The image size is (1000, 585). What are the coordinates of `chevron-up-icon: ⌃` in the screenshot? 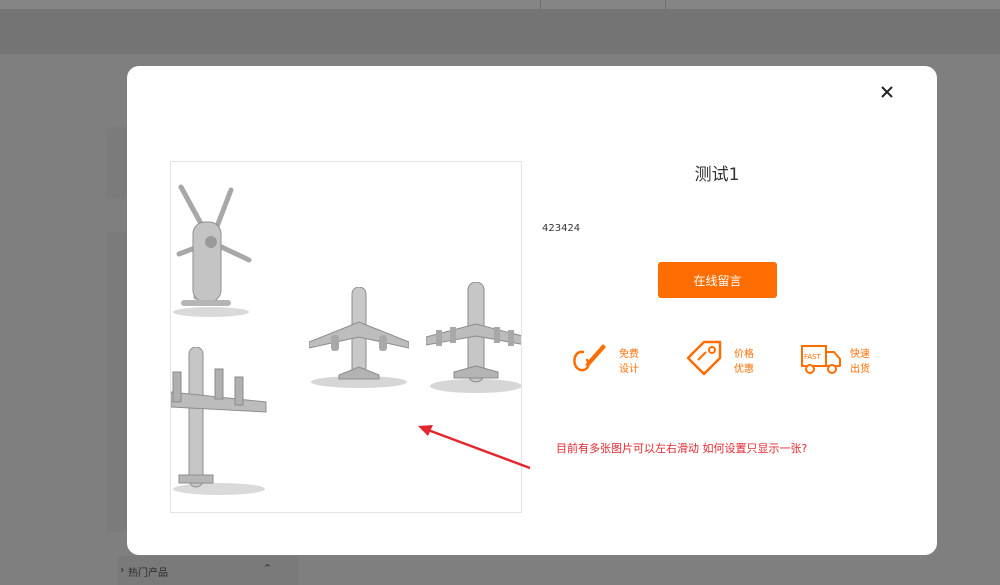 It's located at (267, 568).